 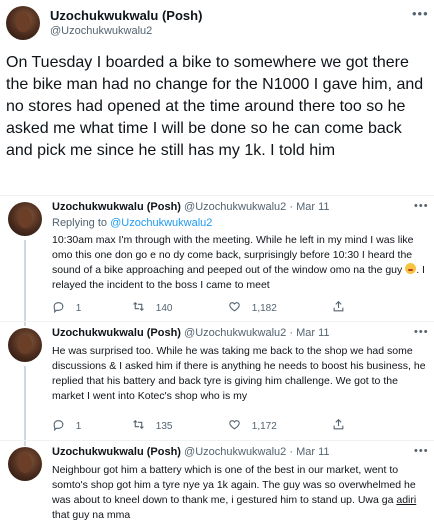 I want to click on like-button: 1,172, so click(x=252, y=425).